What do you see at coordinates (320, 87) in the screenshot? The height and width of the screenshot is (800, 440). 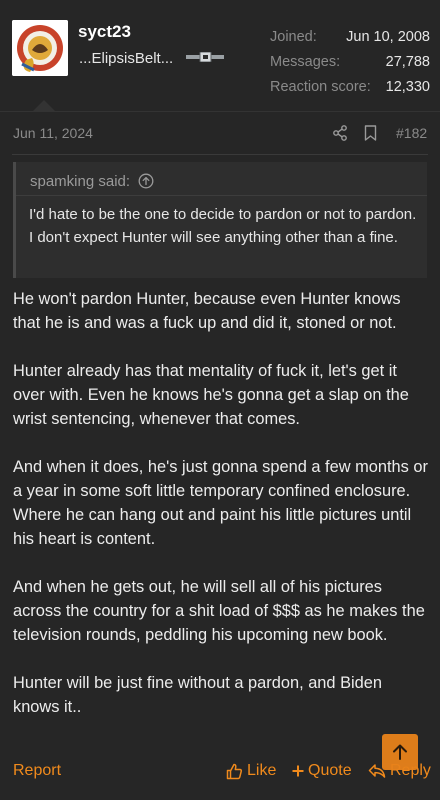 I see `stat-label: Reaction score:` at bounding box center [320, 87].